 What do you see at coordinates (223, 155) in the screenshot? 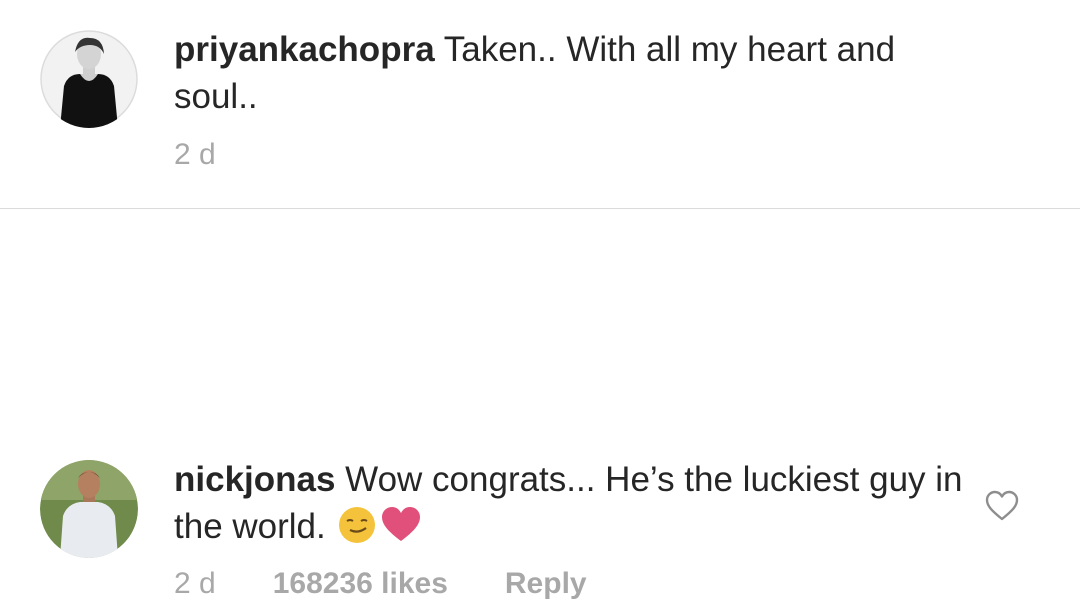
I see `comment-meta: 2 d` at bounding box center [223, 155].